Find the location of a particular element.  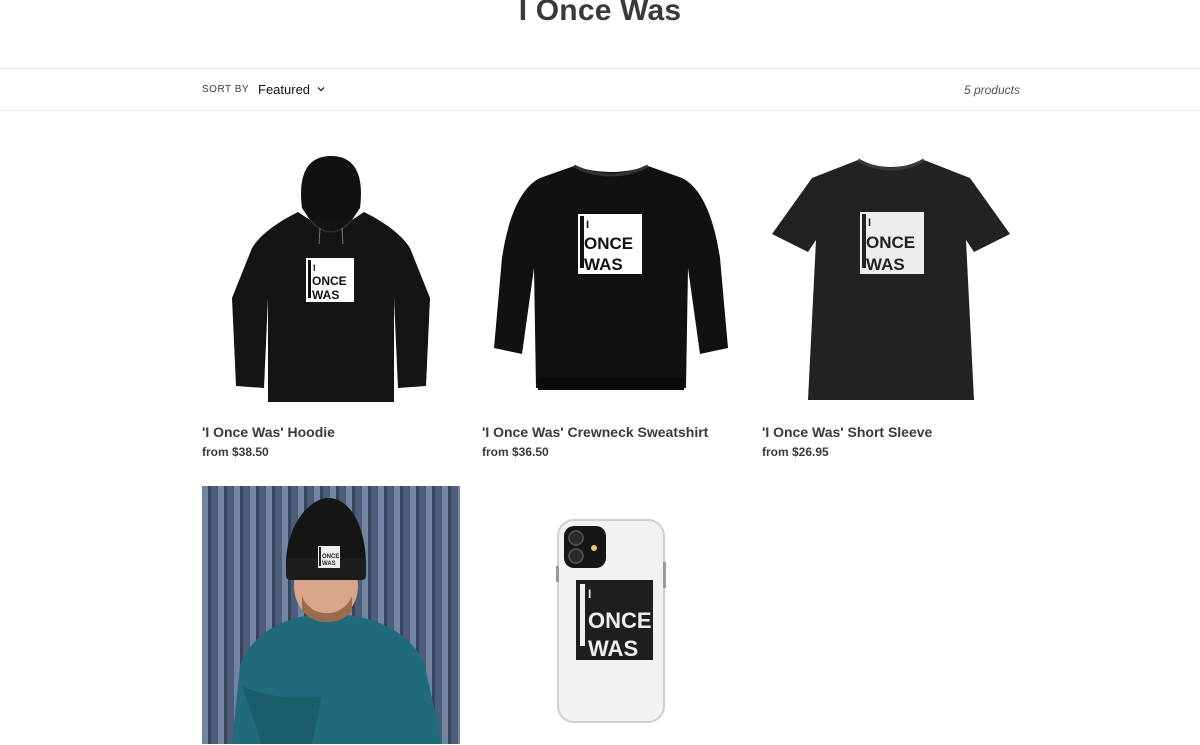

product-title: 'I Once Was' Hoodie is located at coordinates (268, 432).